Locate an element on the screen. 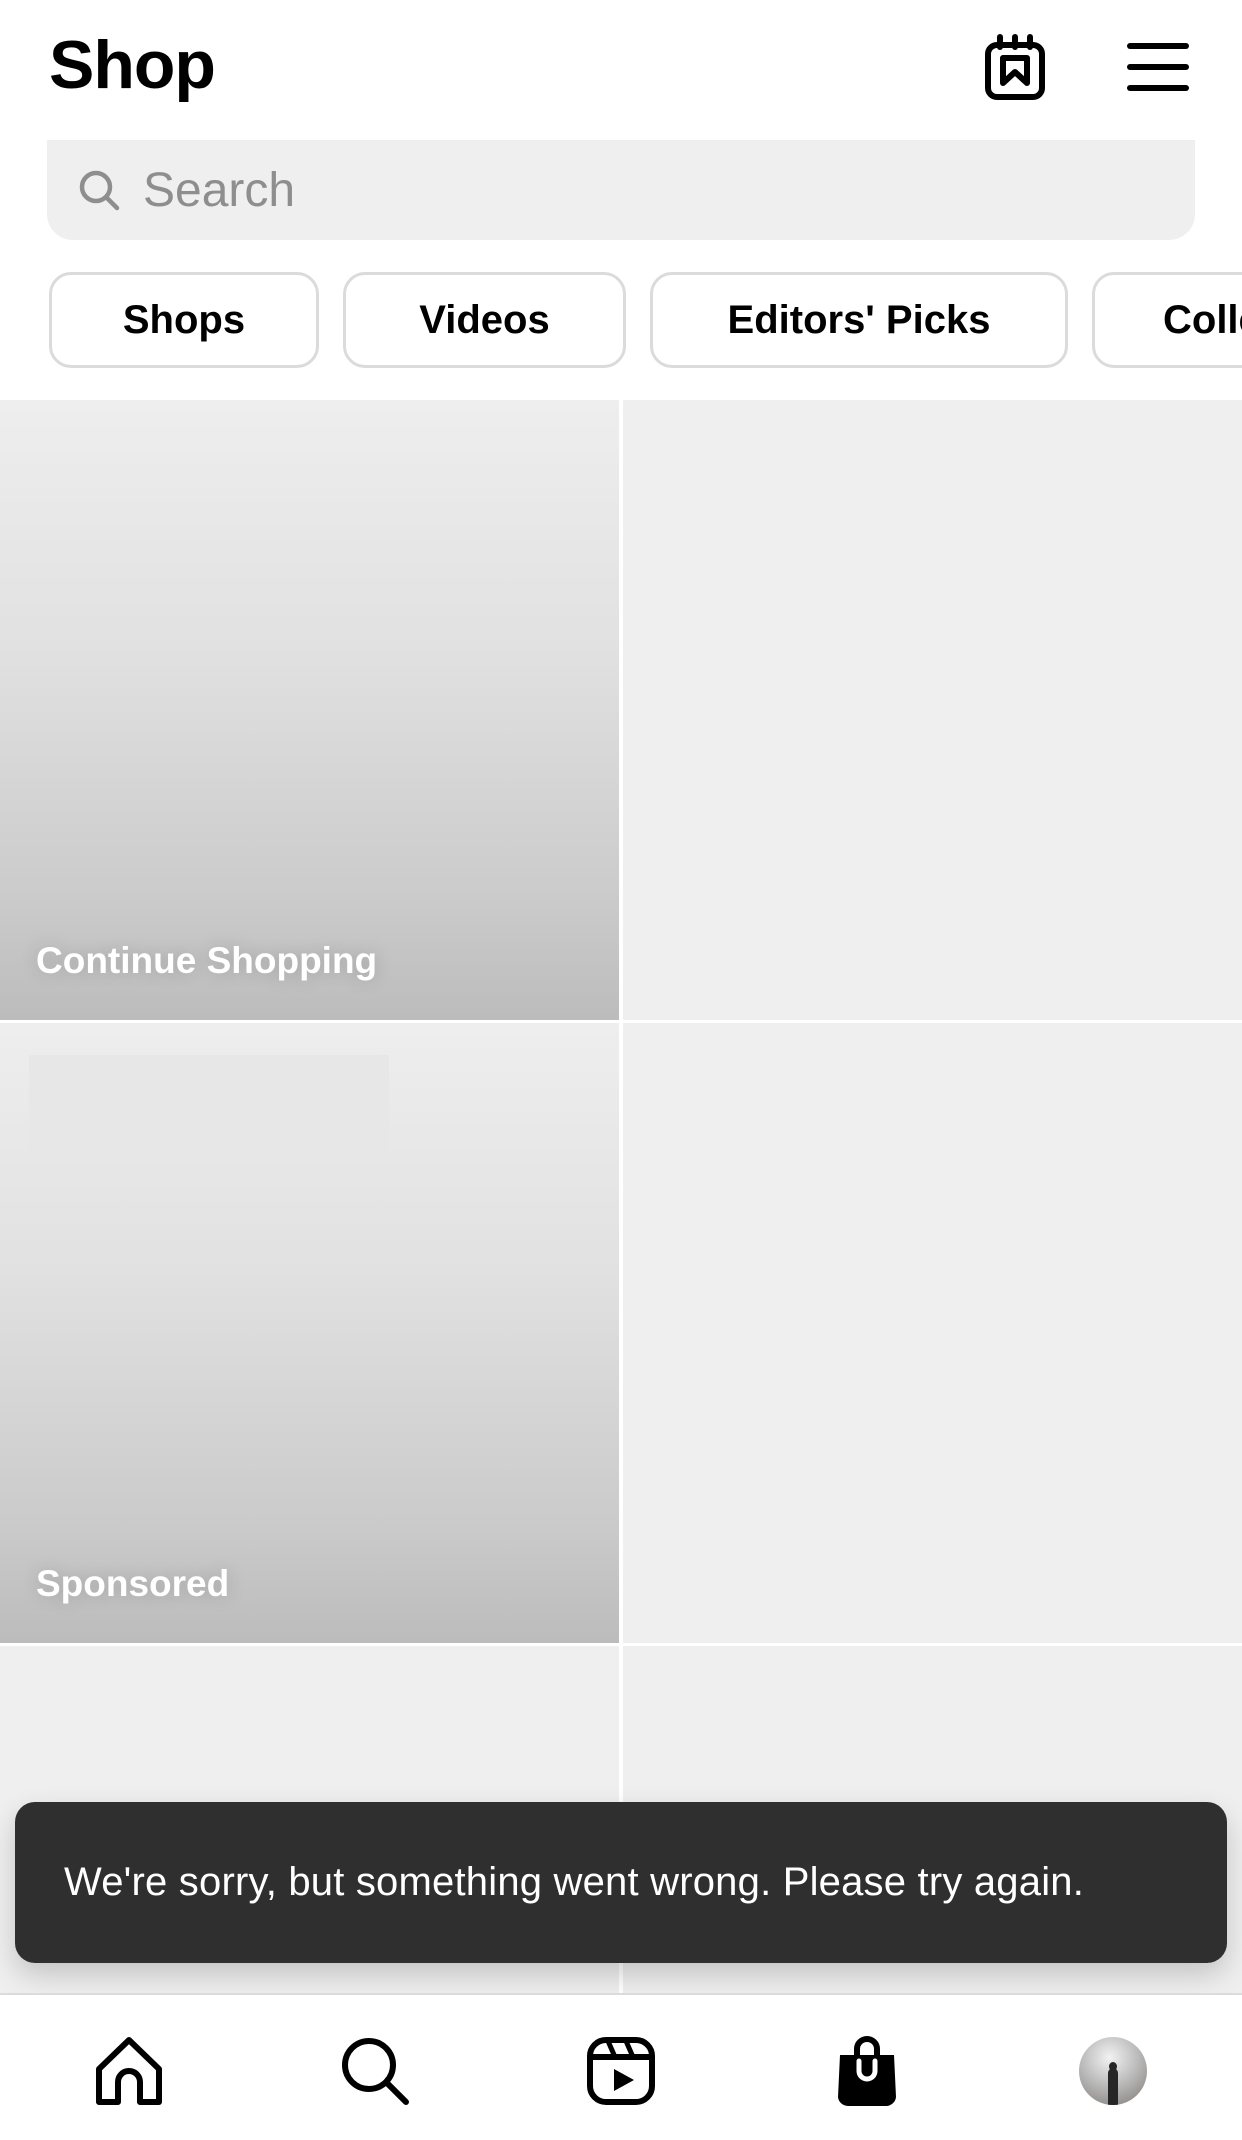  sponsor-logo-placeholder is located at coordinates (209, 1107).